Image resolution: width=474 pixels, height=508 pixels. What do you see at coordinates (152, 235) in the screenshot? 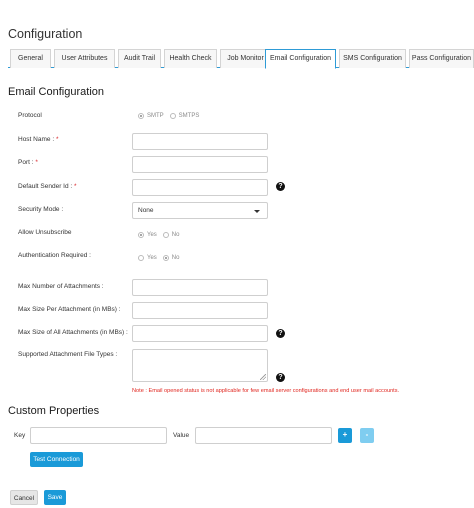
I see `unsubscribe-yes-label: Yes` at bounding box center [152, 235].